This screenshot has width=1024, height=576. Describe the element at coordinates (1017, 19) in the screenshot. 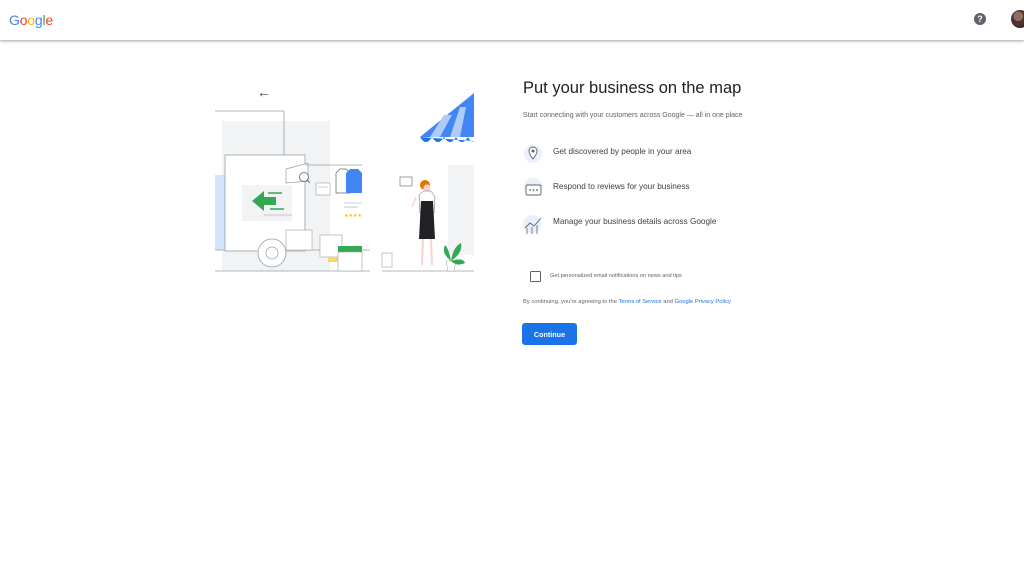

I see `account-avatar` at that location.